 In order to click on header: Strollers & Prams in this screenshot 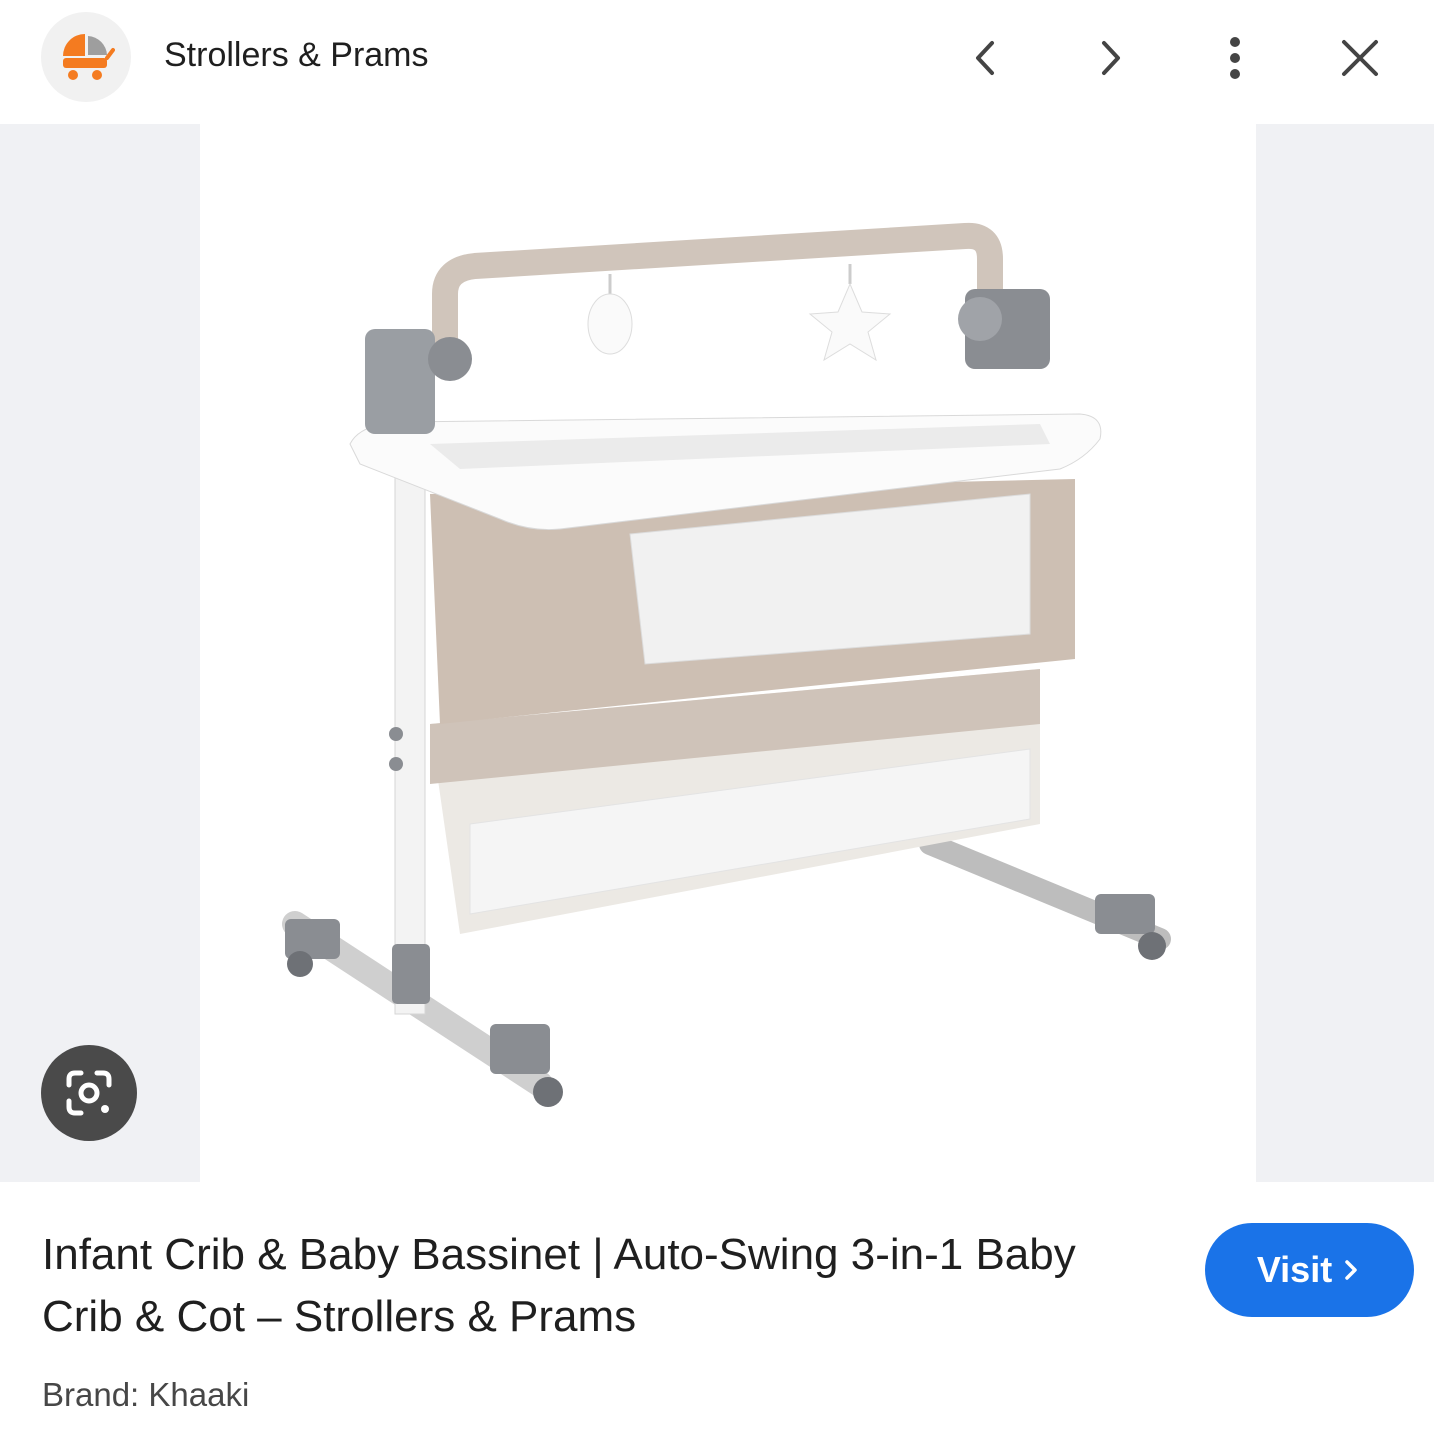, I will do `click(717, 62)`.